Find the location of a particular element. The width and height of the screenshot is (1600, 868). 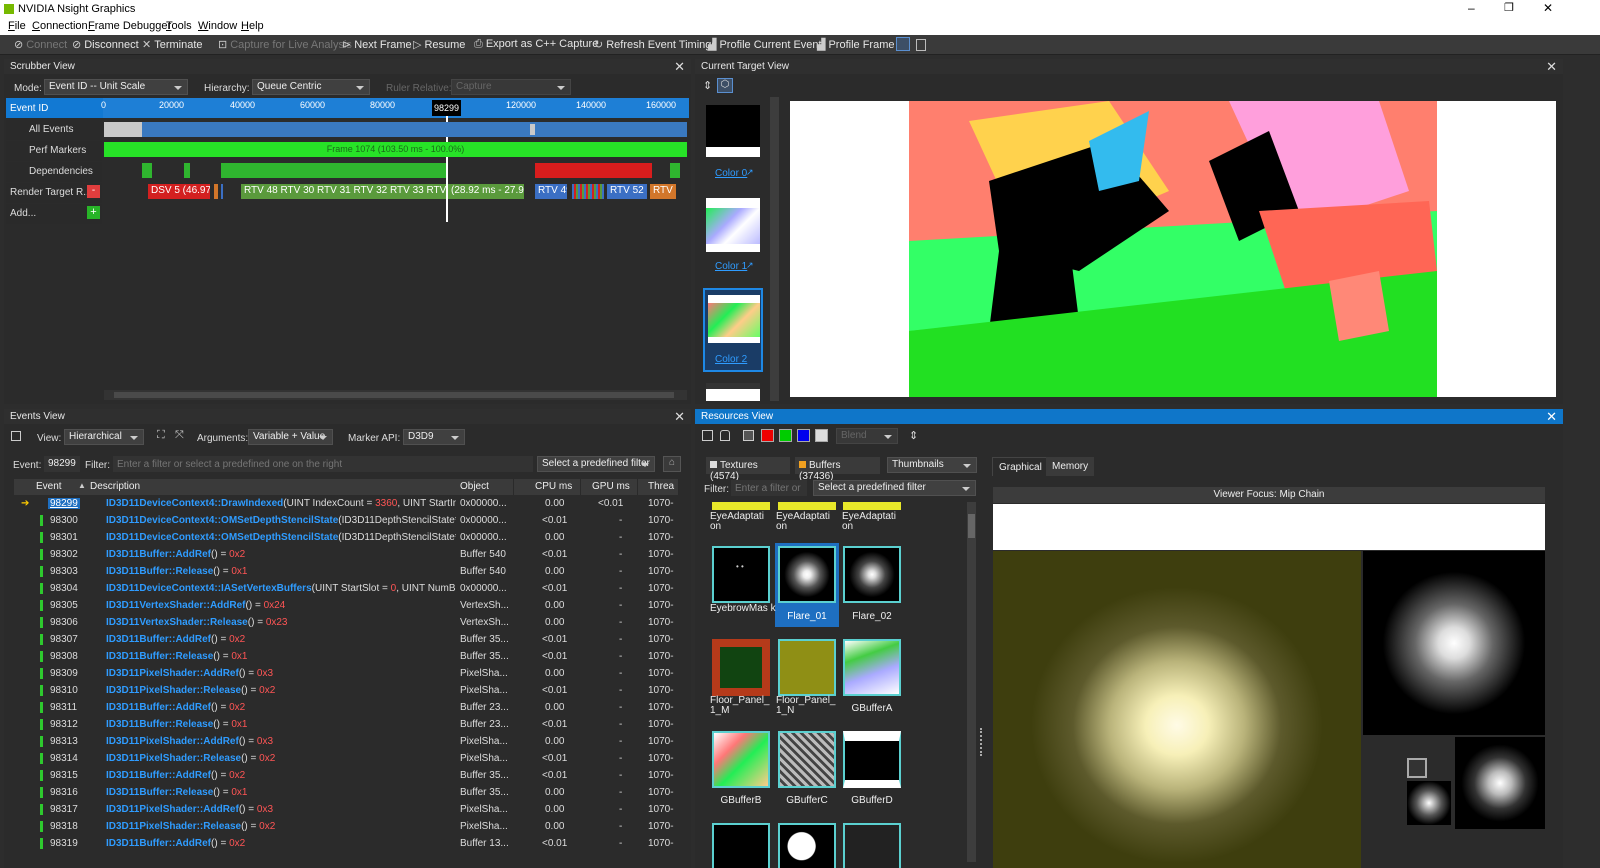

scrubber-hscrollbar is located at coordinates (395, 395).